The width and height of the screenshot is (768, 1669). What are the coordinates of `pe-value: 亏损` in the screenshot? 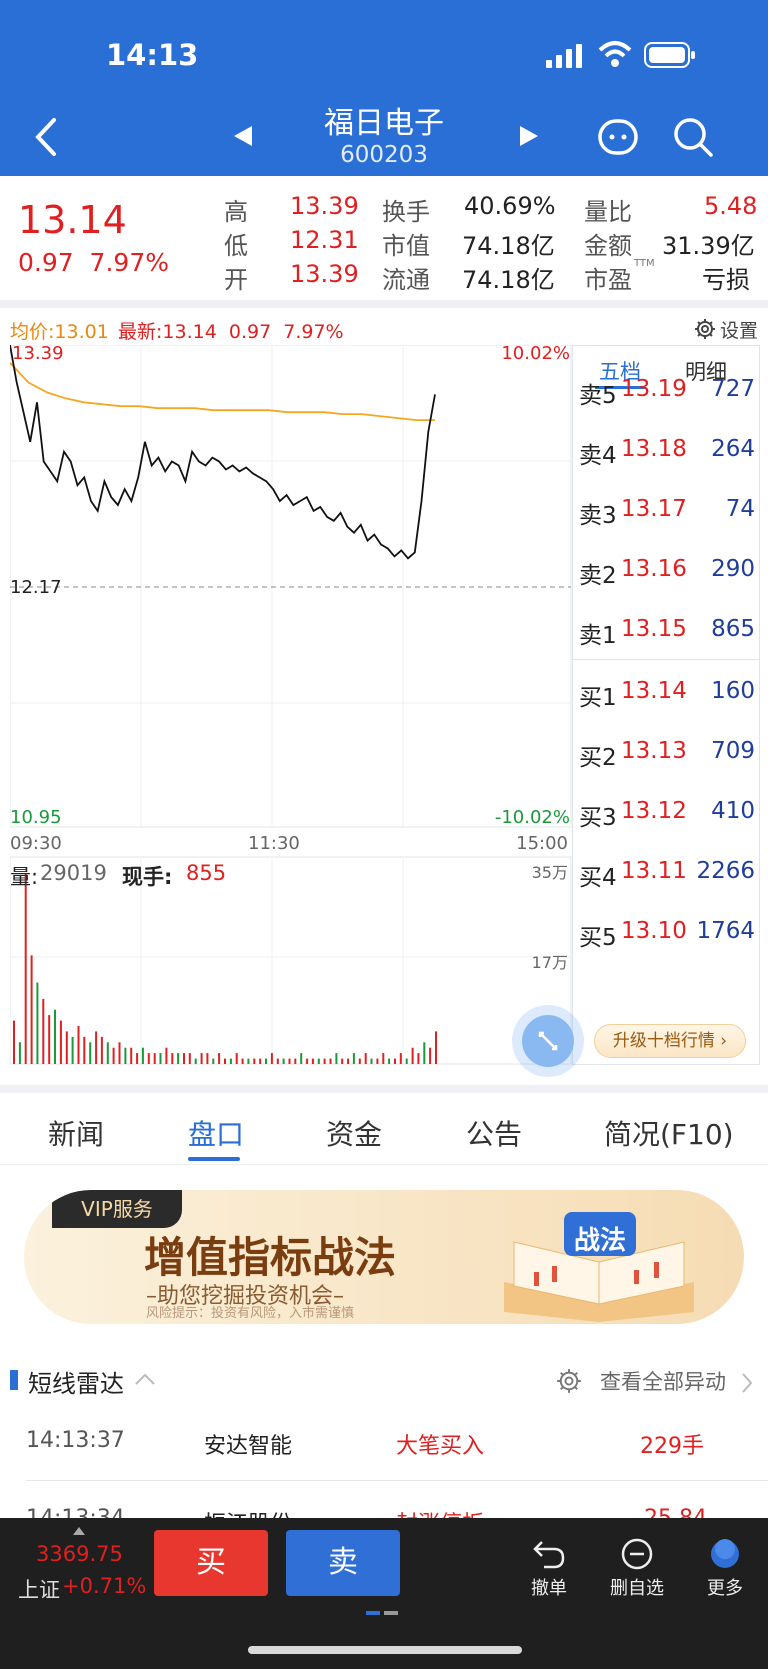 It's located at (726, 280).